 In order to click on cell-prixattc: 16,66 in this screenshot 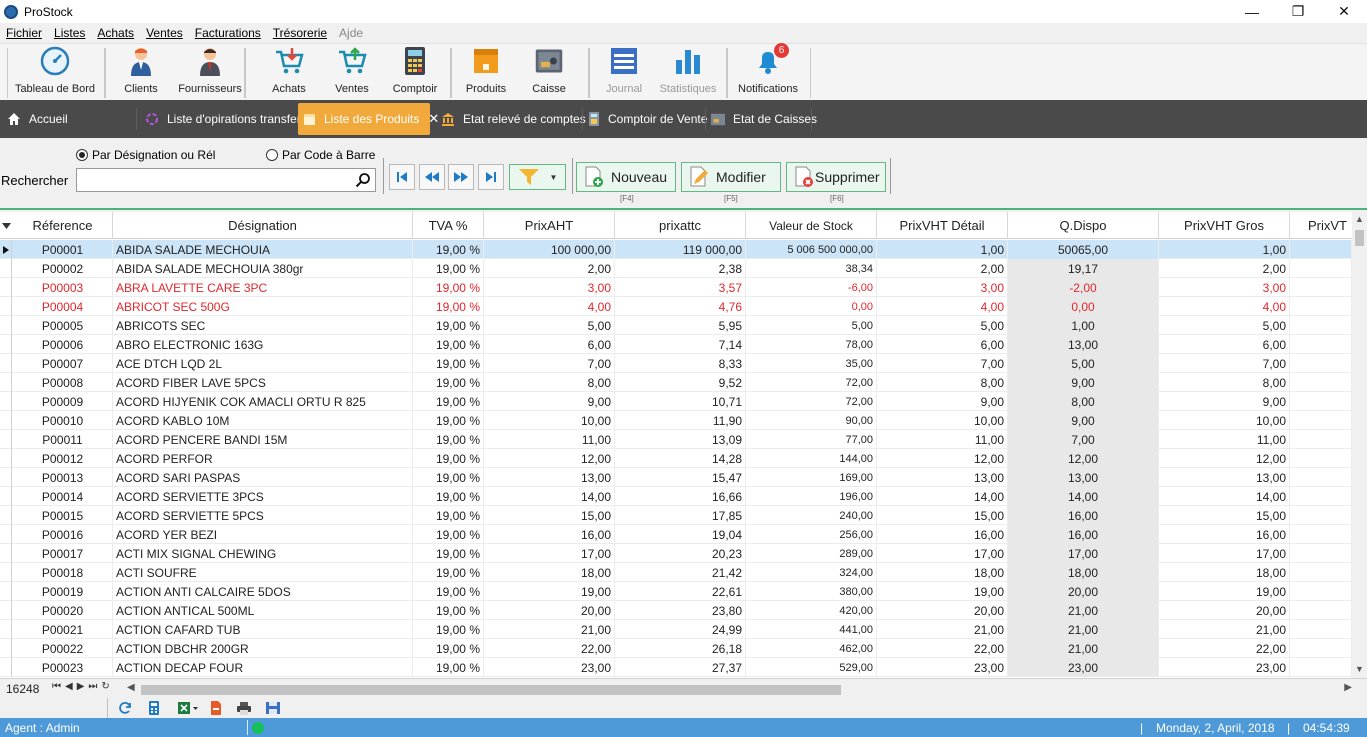, I will do `click(680, 496)`.